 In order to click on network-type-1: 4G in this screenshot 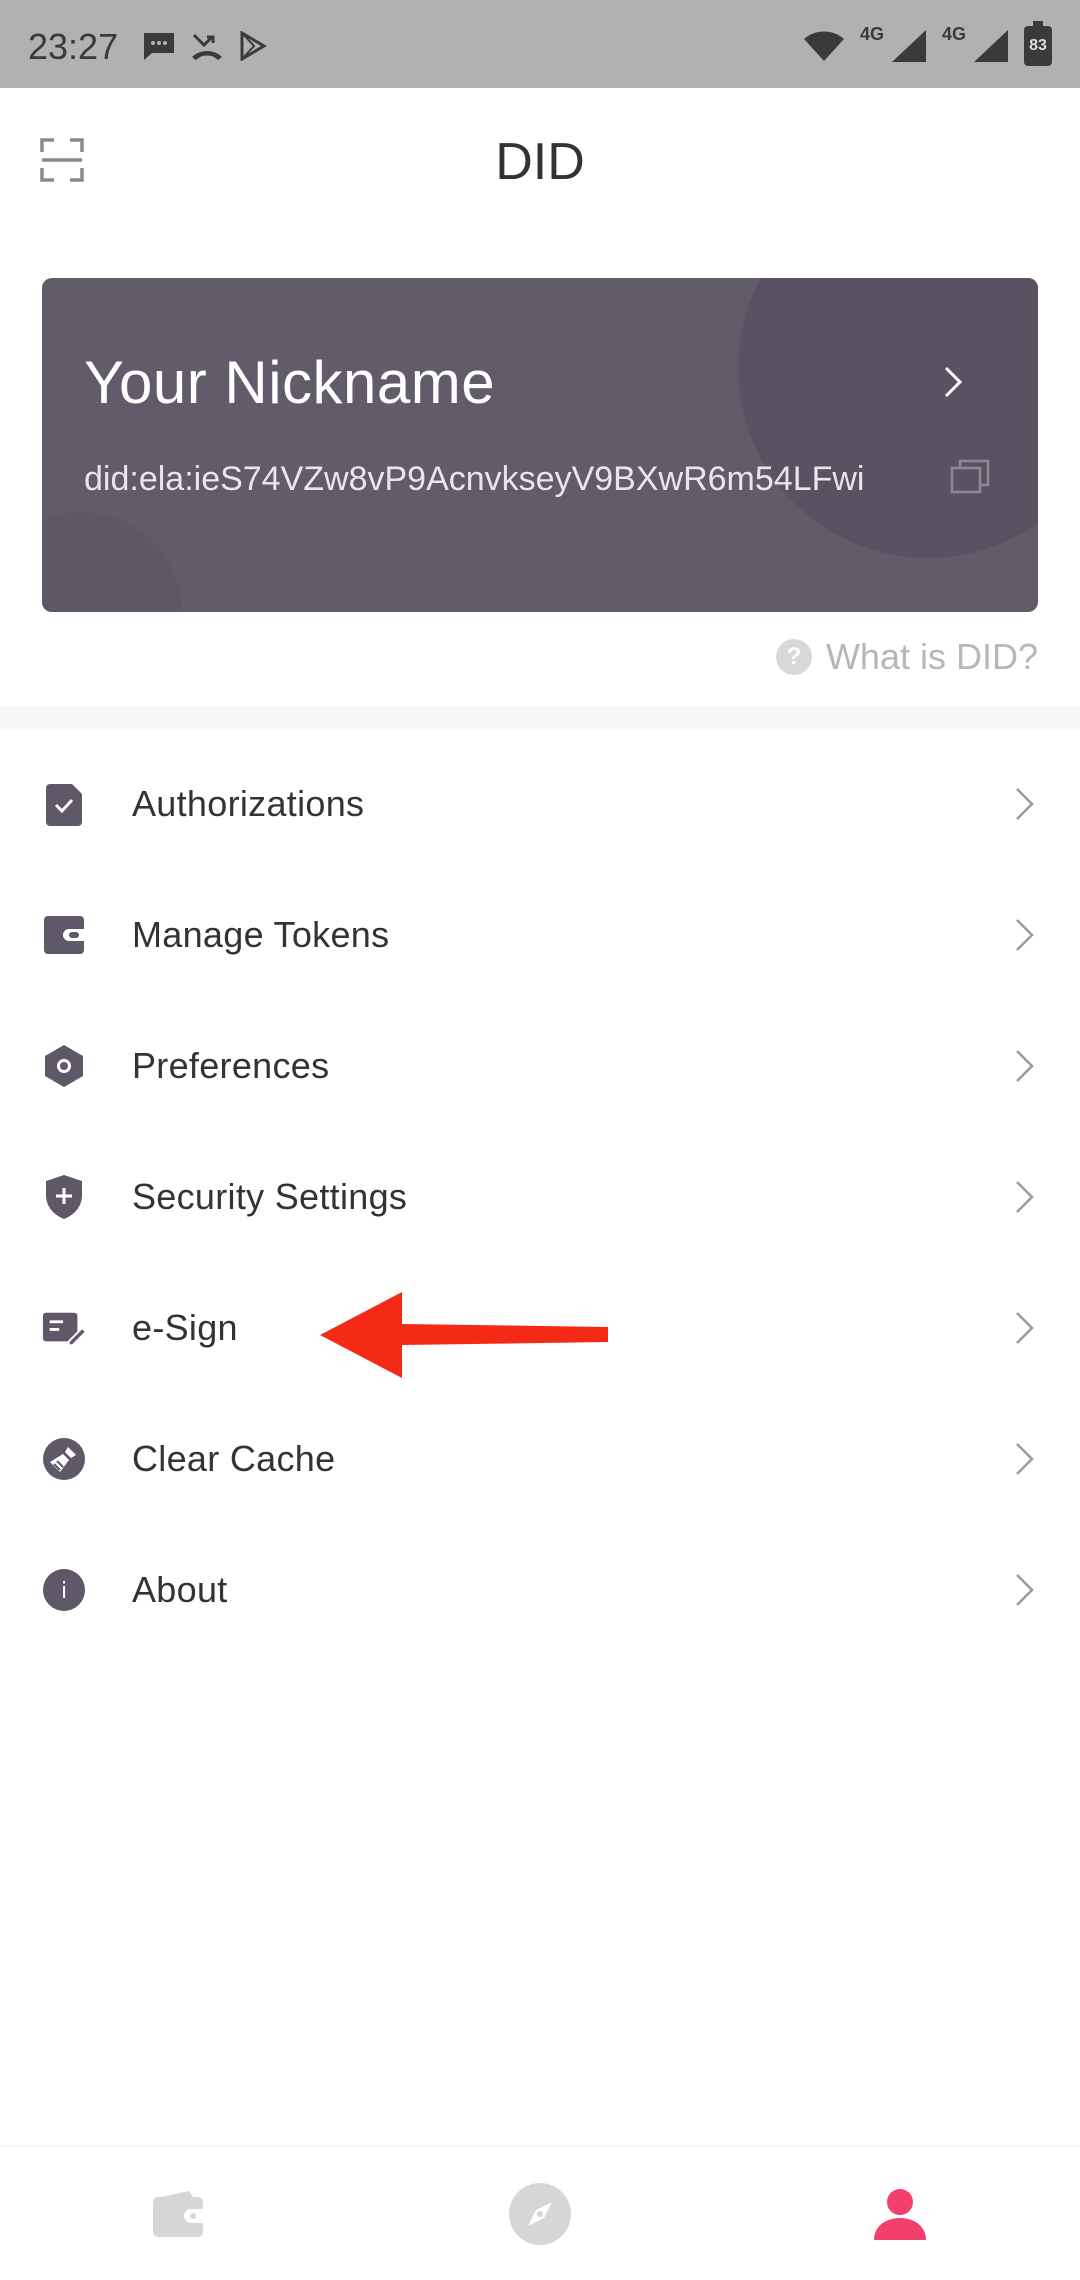, I will do `click(871, 33)`.